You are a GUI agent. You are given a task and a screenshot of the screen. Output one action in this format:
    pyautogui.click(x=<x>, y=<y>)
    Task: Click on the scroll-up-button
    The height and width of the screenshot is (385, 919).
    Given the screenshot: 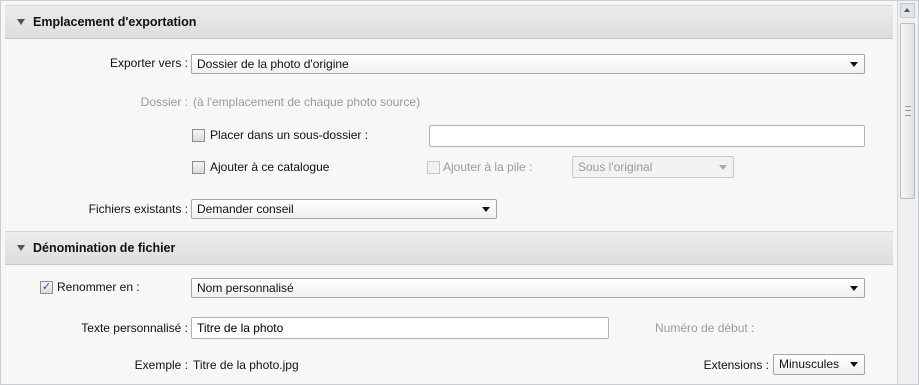 What is the action you would take?
    pyautogui.click(x=907, y=10)
    